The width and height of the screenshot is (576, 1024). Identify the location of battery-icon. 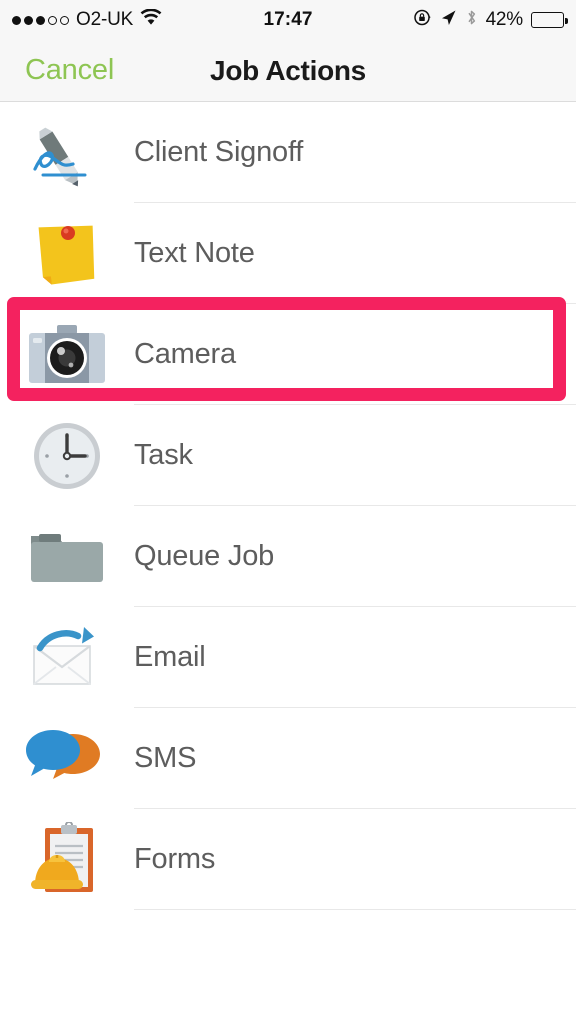
(549, 20).